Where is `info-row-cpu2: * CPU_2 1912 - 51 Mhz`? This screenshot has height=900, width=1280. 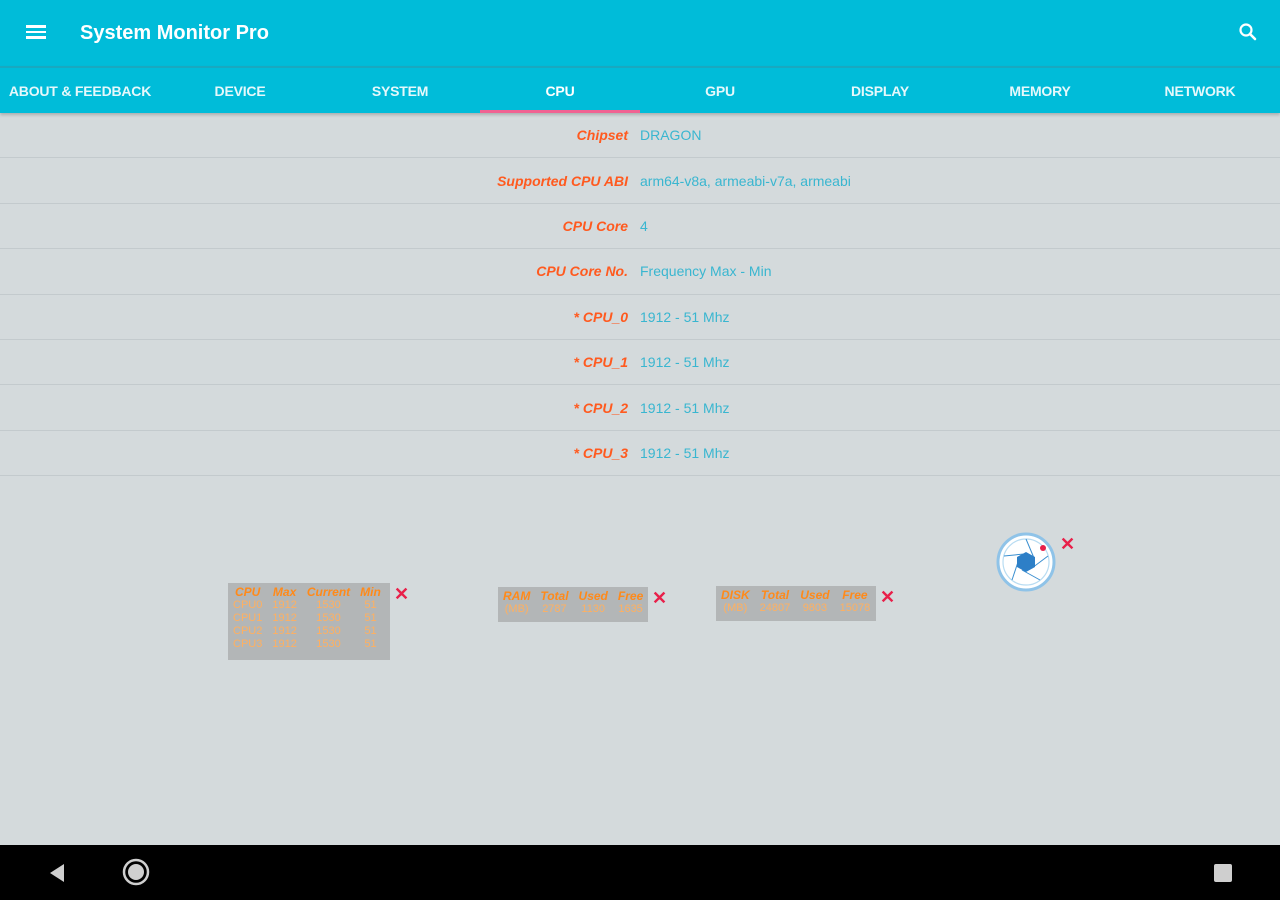 info-row-cpu2: * CPU_2 1912 - 51 Mhz is located at coordinates (640, 408).